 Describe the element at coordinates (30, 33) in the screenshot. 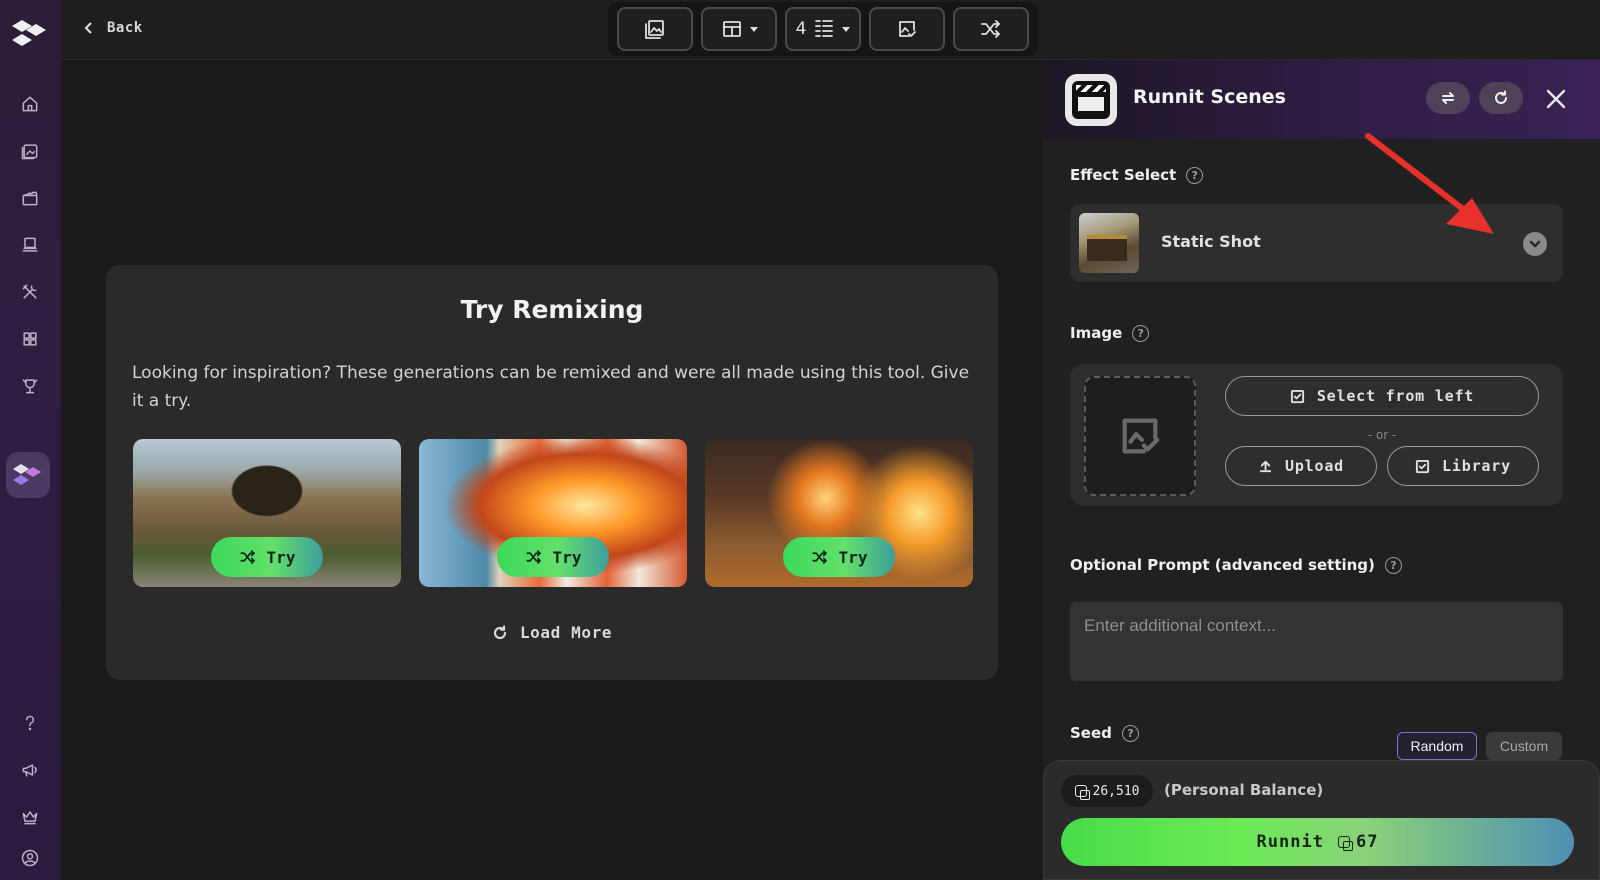

I see `runnit-logo-icon` at that location.